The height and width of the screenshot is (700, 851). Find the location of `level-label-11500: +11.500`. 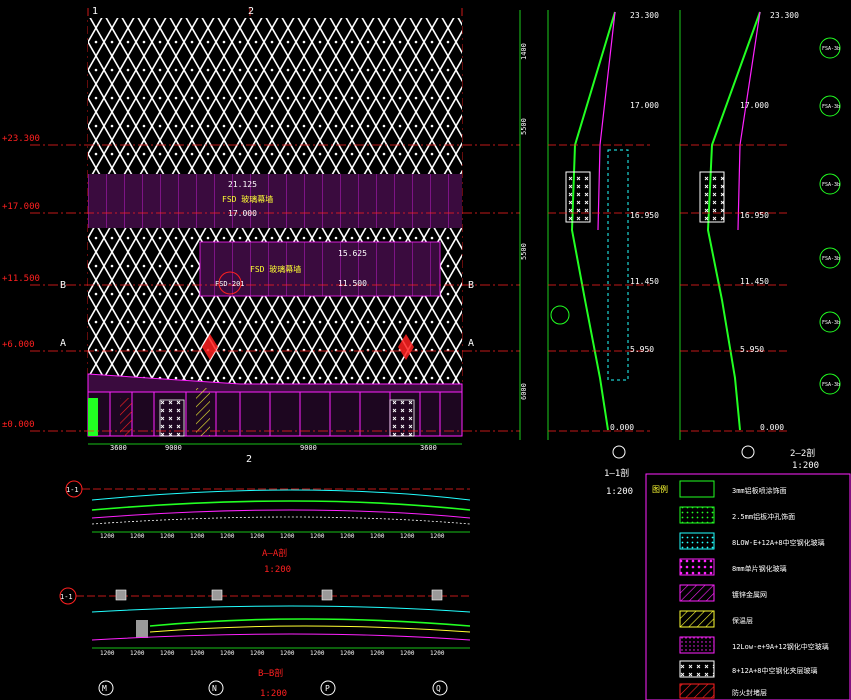

level-label-11500: +11.500 is located at coordinates (21, 279).